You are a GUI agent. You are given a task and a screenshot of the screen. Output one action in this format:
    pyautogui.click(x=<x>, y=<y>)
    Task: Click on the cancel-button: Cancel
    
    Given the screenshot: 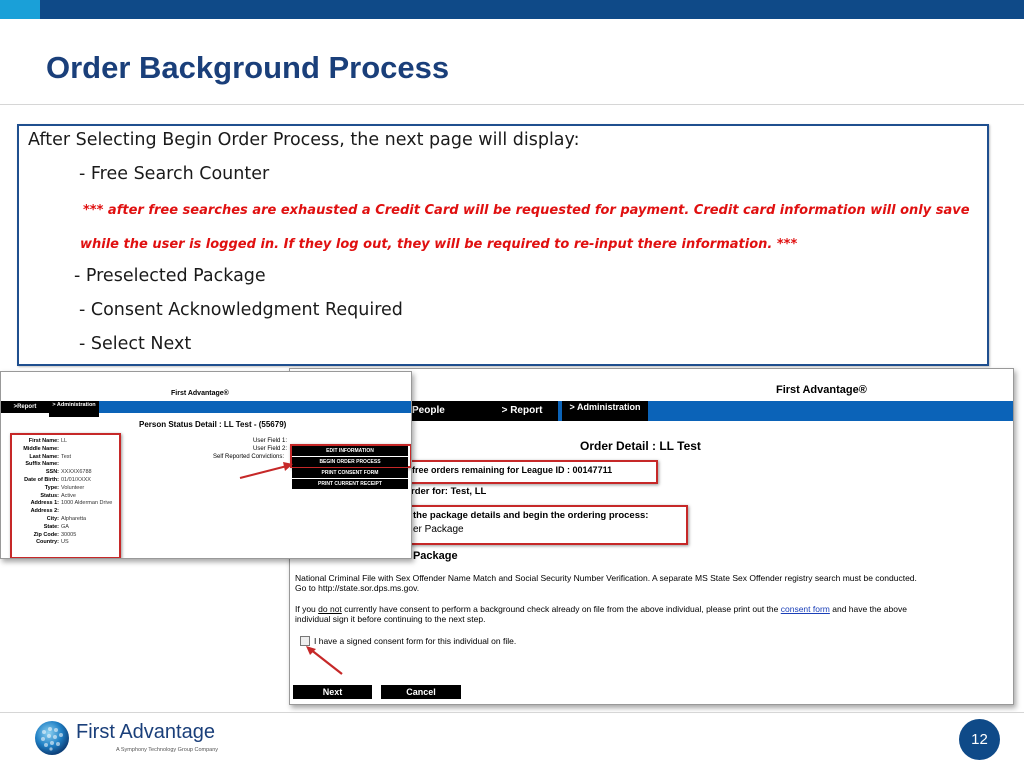 What is the action you would take?
    pyautogui.click(x=421, y=692)
    